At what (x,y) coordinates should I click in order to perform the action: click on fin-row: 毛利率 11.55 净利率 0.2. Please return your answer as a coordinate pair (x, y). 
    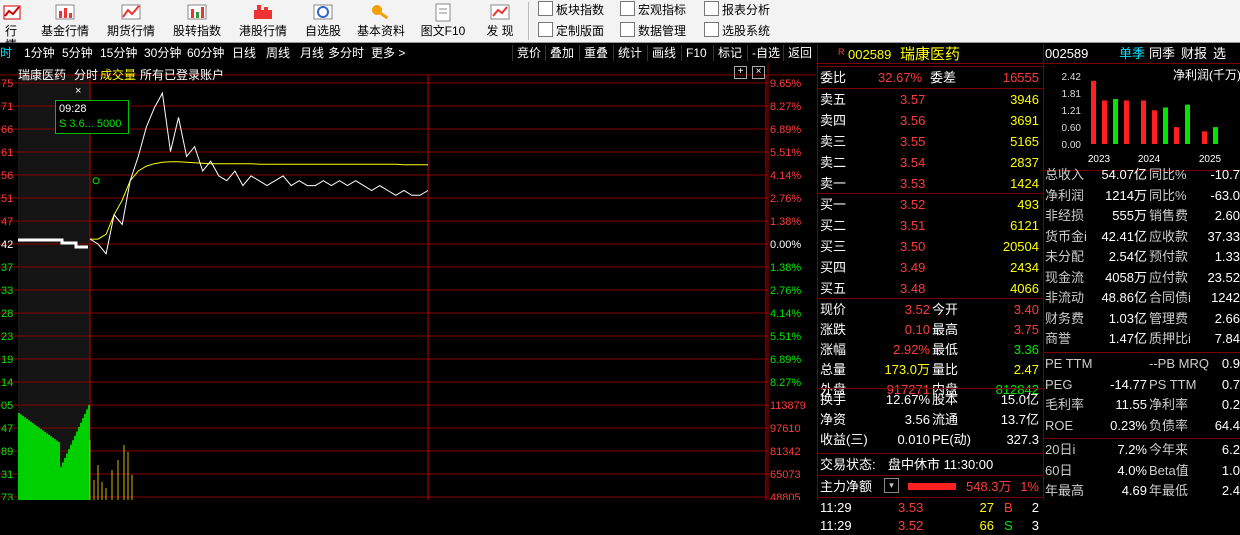
    Looking at the image, I should click on (1141, 405).